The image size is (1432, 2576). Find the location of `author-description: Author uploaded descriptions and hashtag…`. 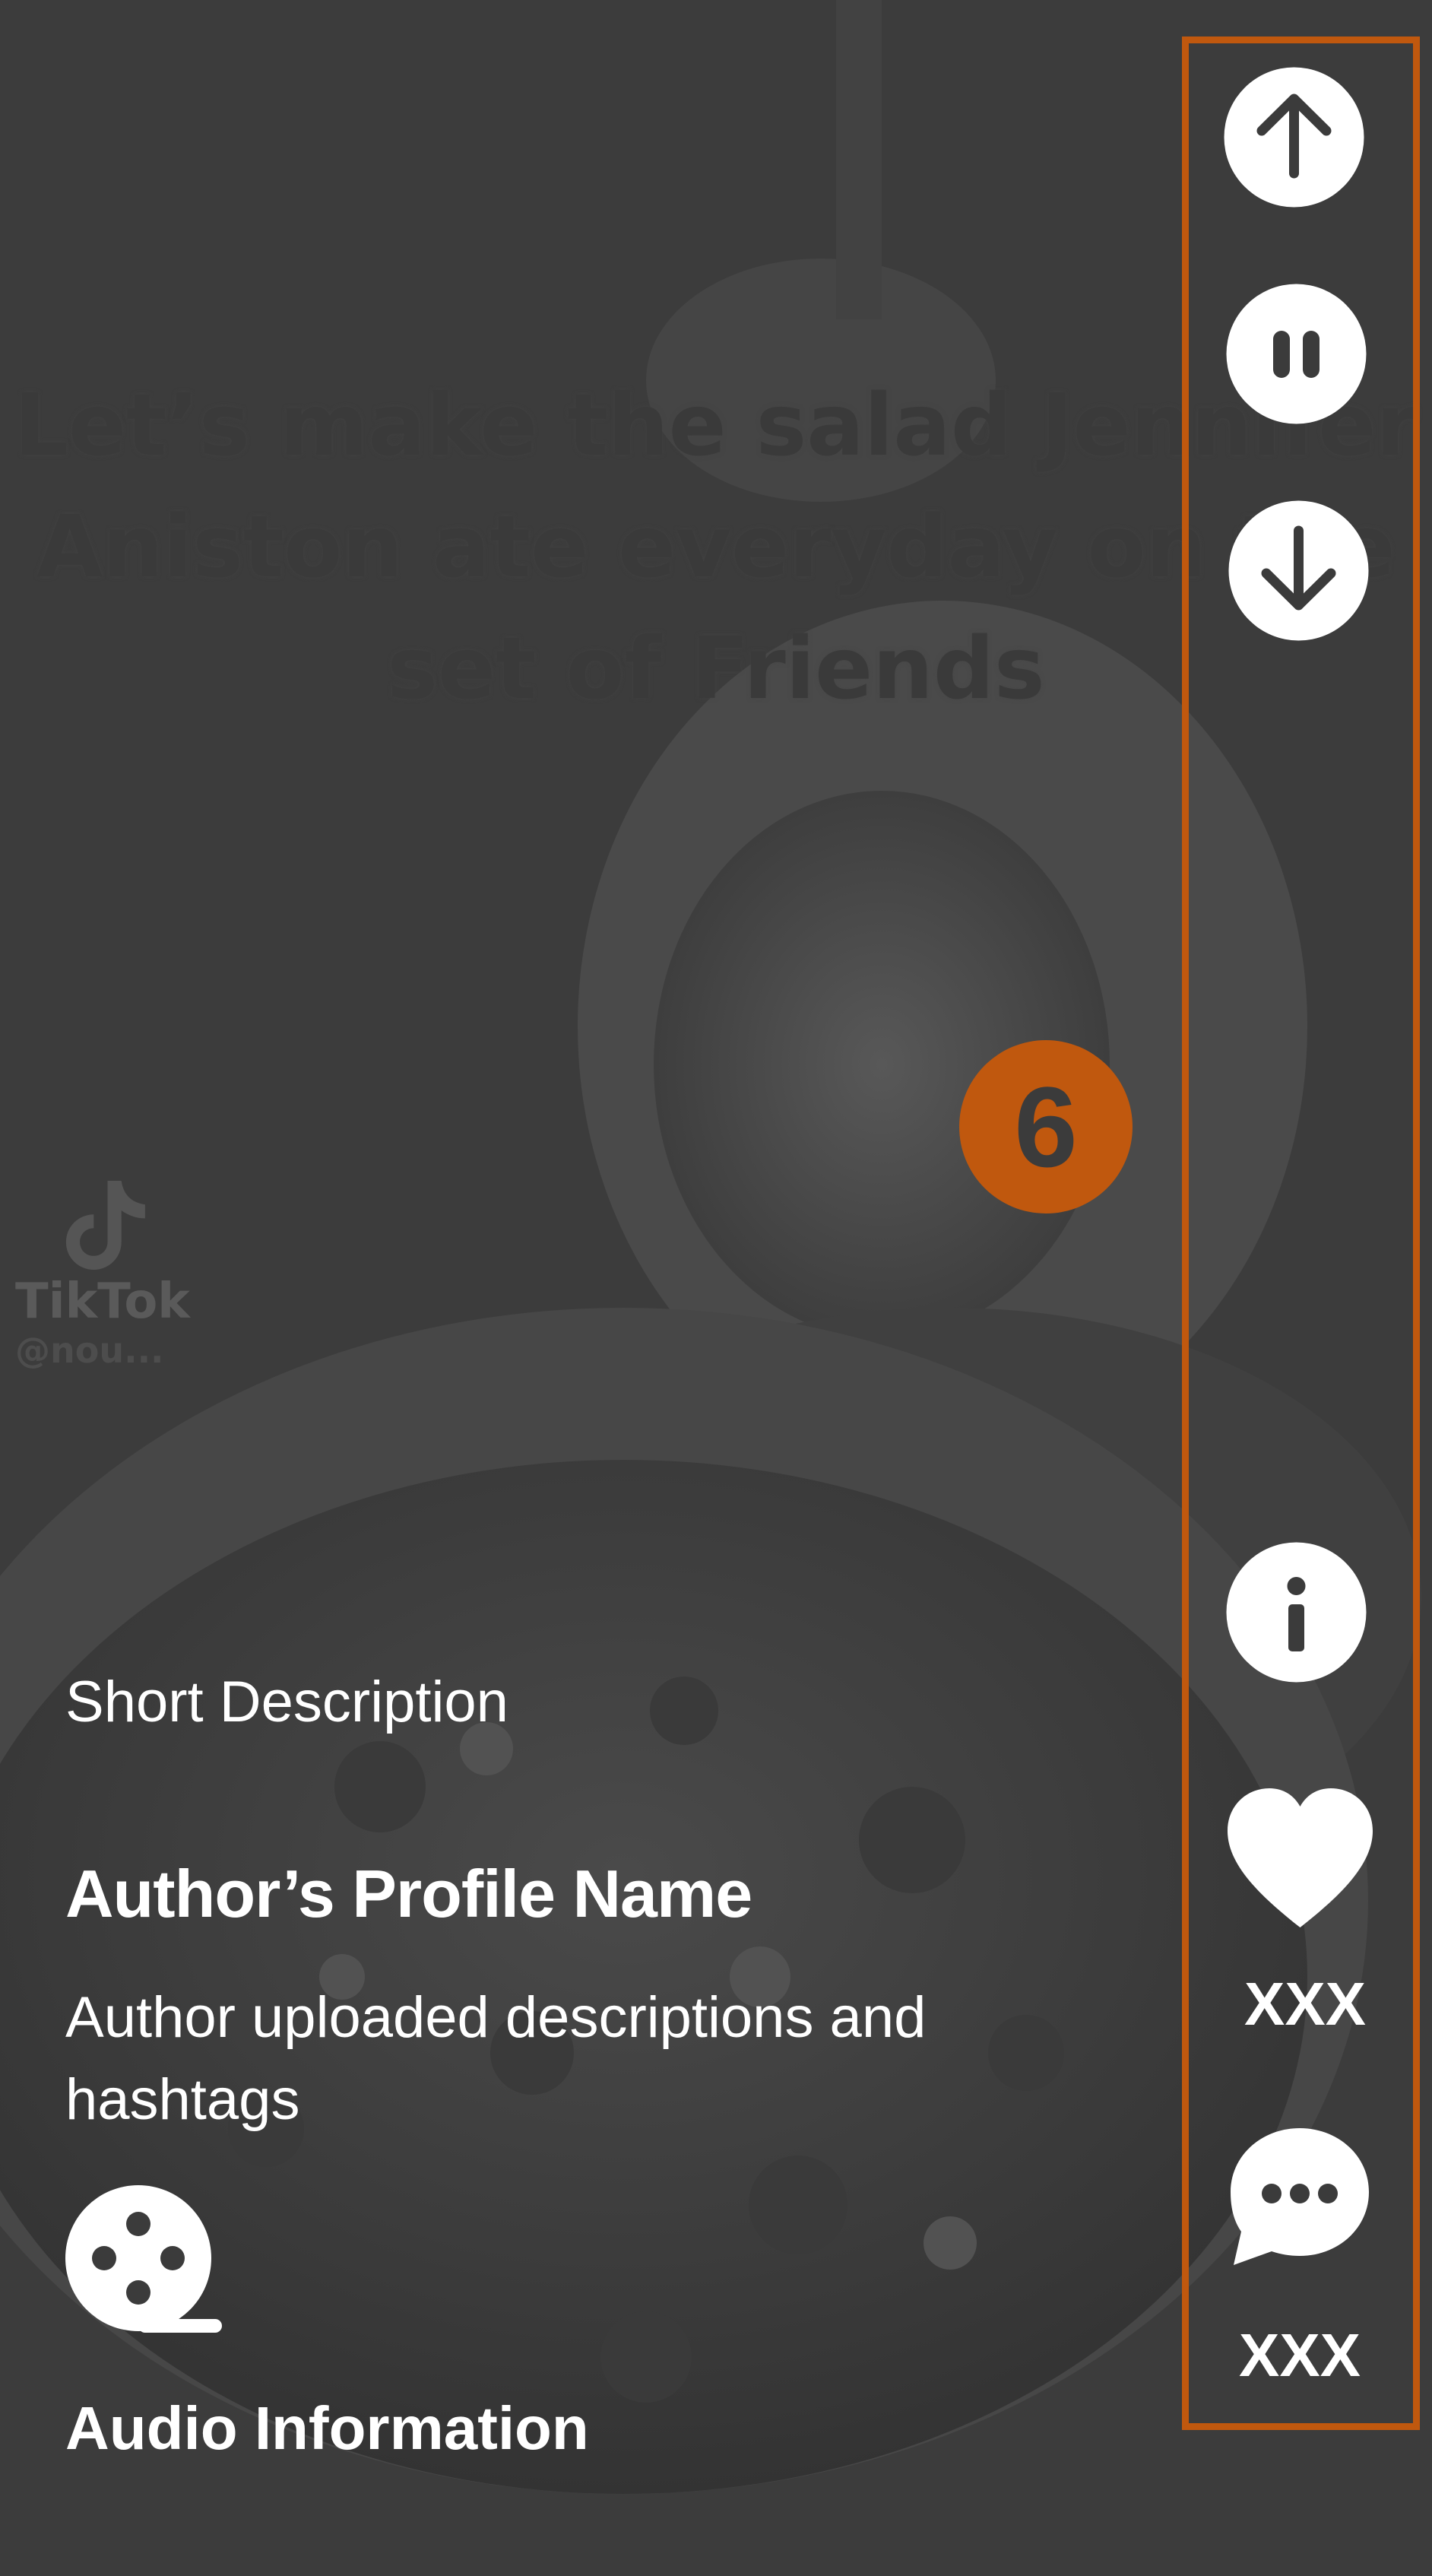

author-description: Author uploaded descriptions and hashtag… is located at coordinates (496, 2058).